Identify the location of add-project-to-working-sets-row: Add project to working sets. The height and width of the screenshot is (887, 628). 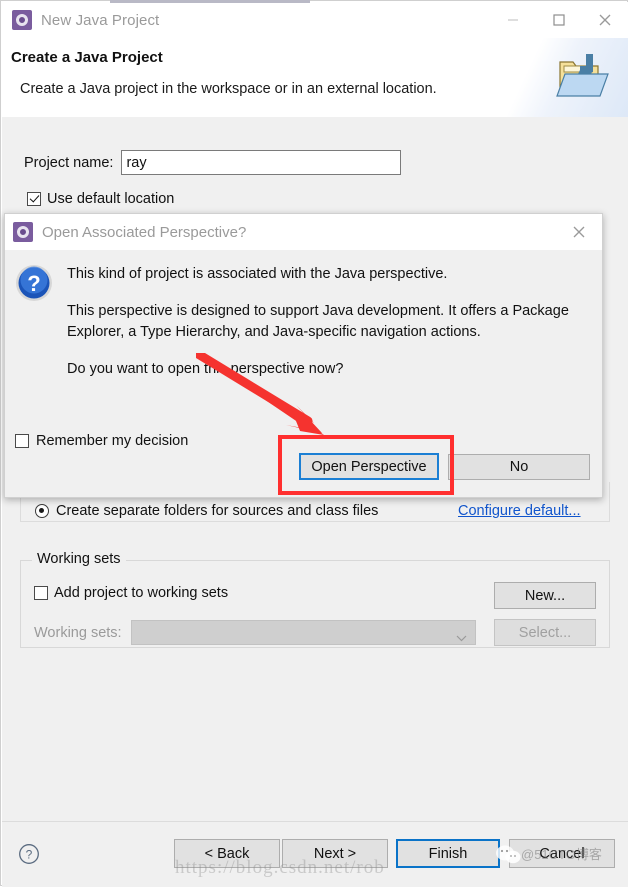
(131, 593).